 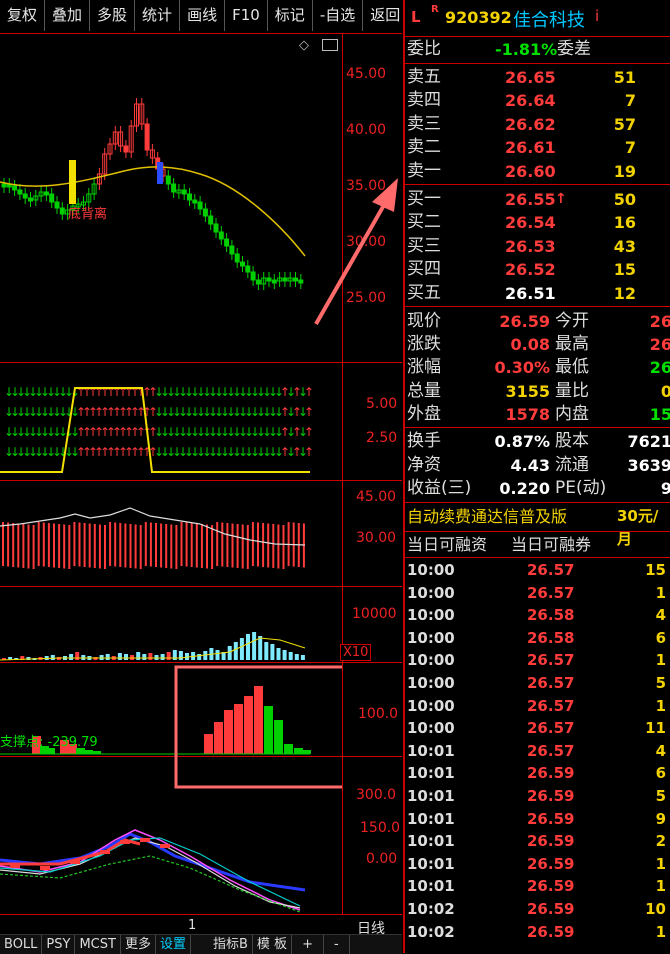 I want to click on tab-psy: PSY, so click(x=59, y=944).